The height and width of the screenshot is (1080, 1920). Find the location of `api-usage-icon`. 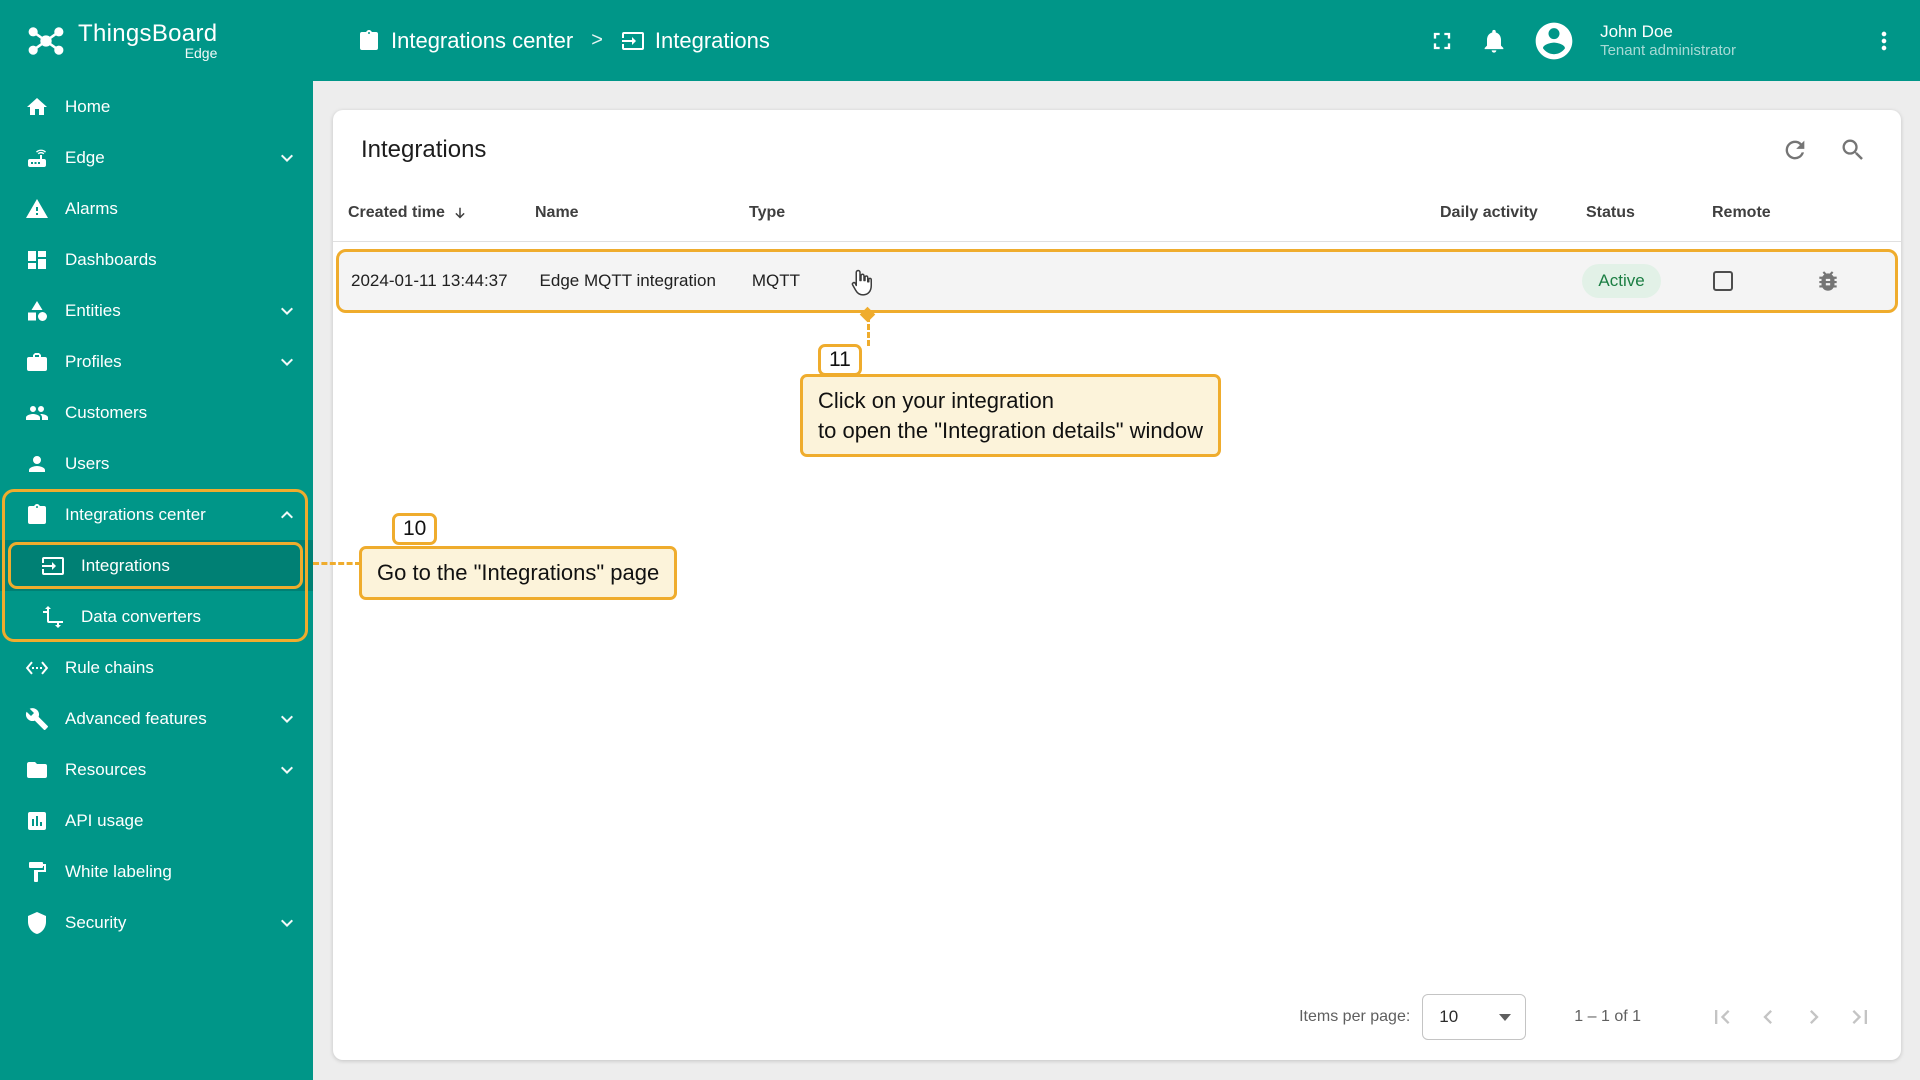

api-usage-icon is located at coordinates (37, 820).